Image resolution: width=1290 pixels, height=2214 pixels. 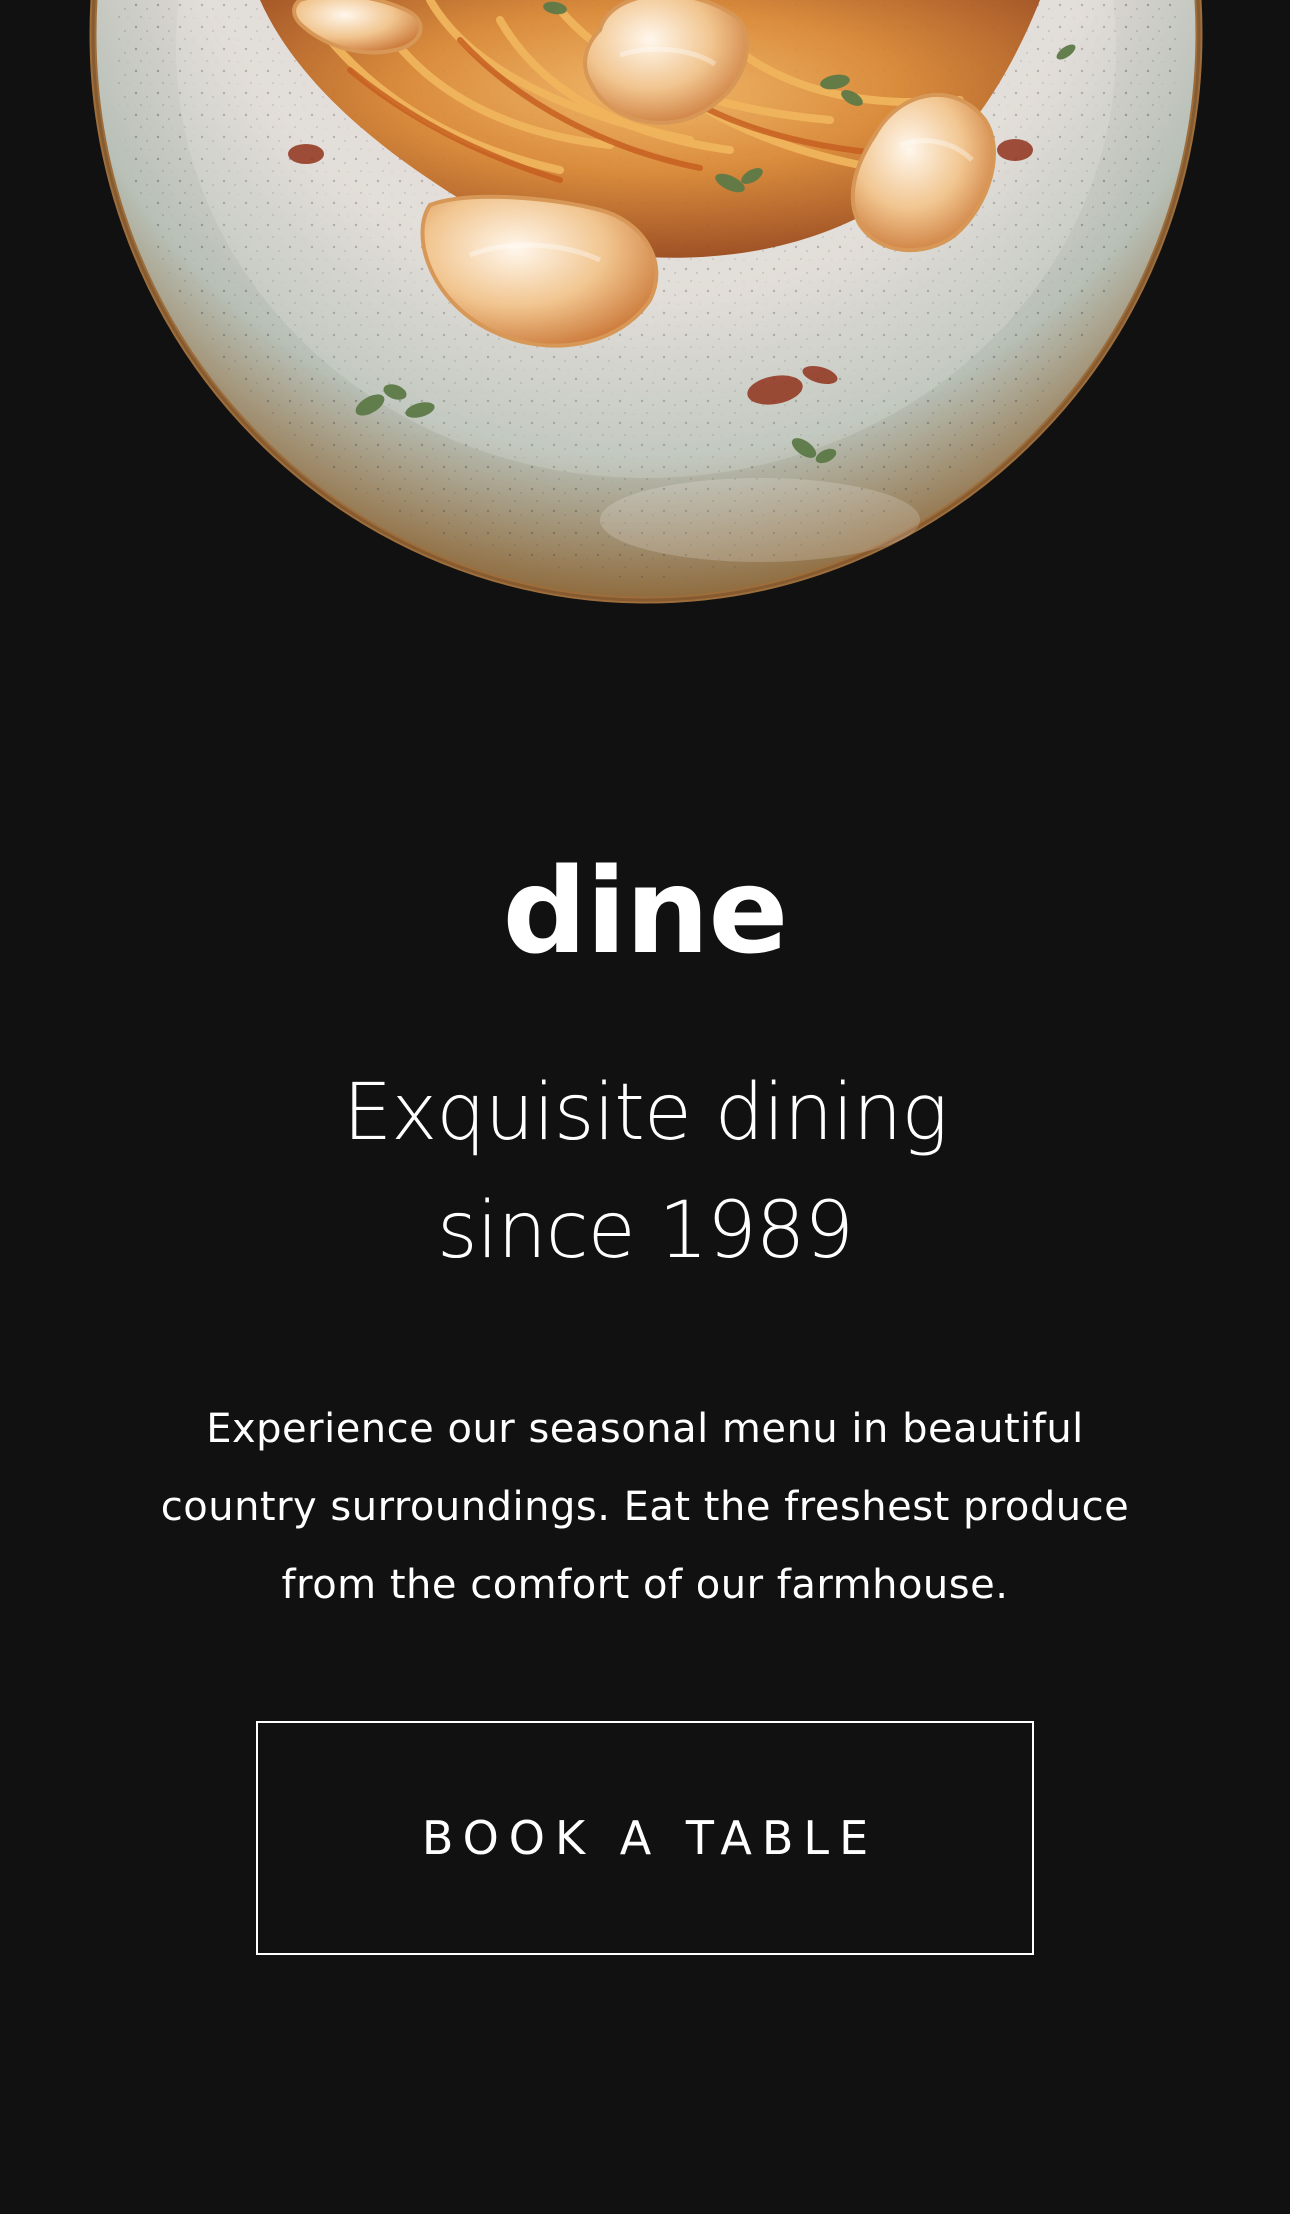 What do you see at coordinates (645, 1585) in the screenshot?
I see `description-line-3: from the comfort of our farmhouse.` at bounding box center [645, 1585].